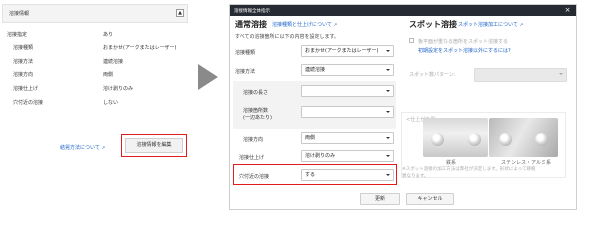  What do you see at coordinates (95, 13) in the screenshot?
I see `panel-header: 溶接情報 ▲` at bounding box center [95, 13].